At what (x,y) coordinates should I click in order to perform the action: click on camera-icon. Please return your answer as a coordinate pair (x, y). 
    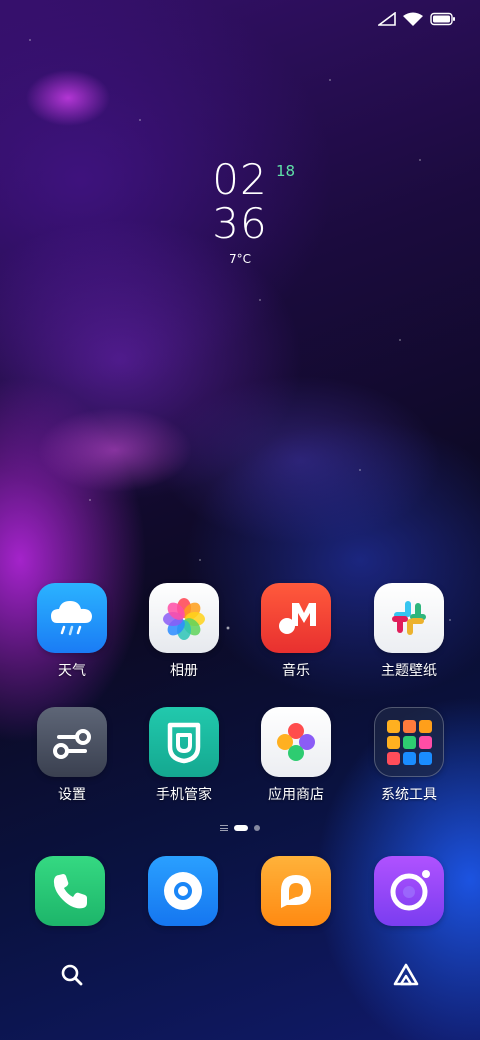
    Looking at the image, I should click on (409, 891).